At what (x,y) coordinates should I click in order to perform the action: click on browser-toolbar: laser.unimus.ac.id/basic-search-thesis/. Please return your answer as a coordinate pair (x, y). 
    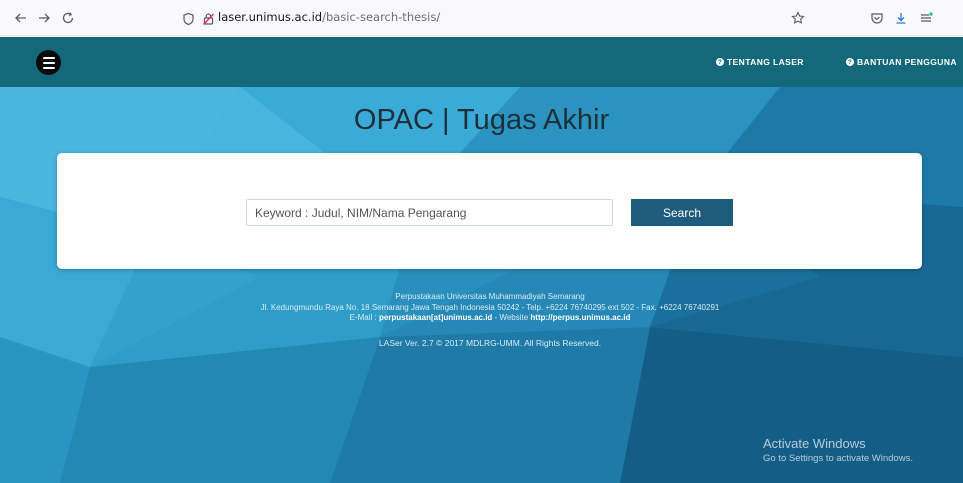
    Looking at the image, I should click on (481, 18).